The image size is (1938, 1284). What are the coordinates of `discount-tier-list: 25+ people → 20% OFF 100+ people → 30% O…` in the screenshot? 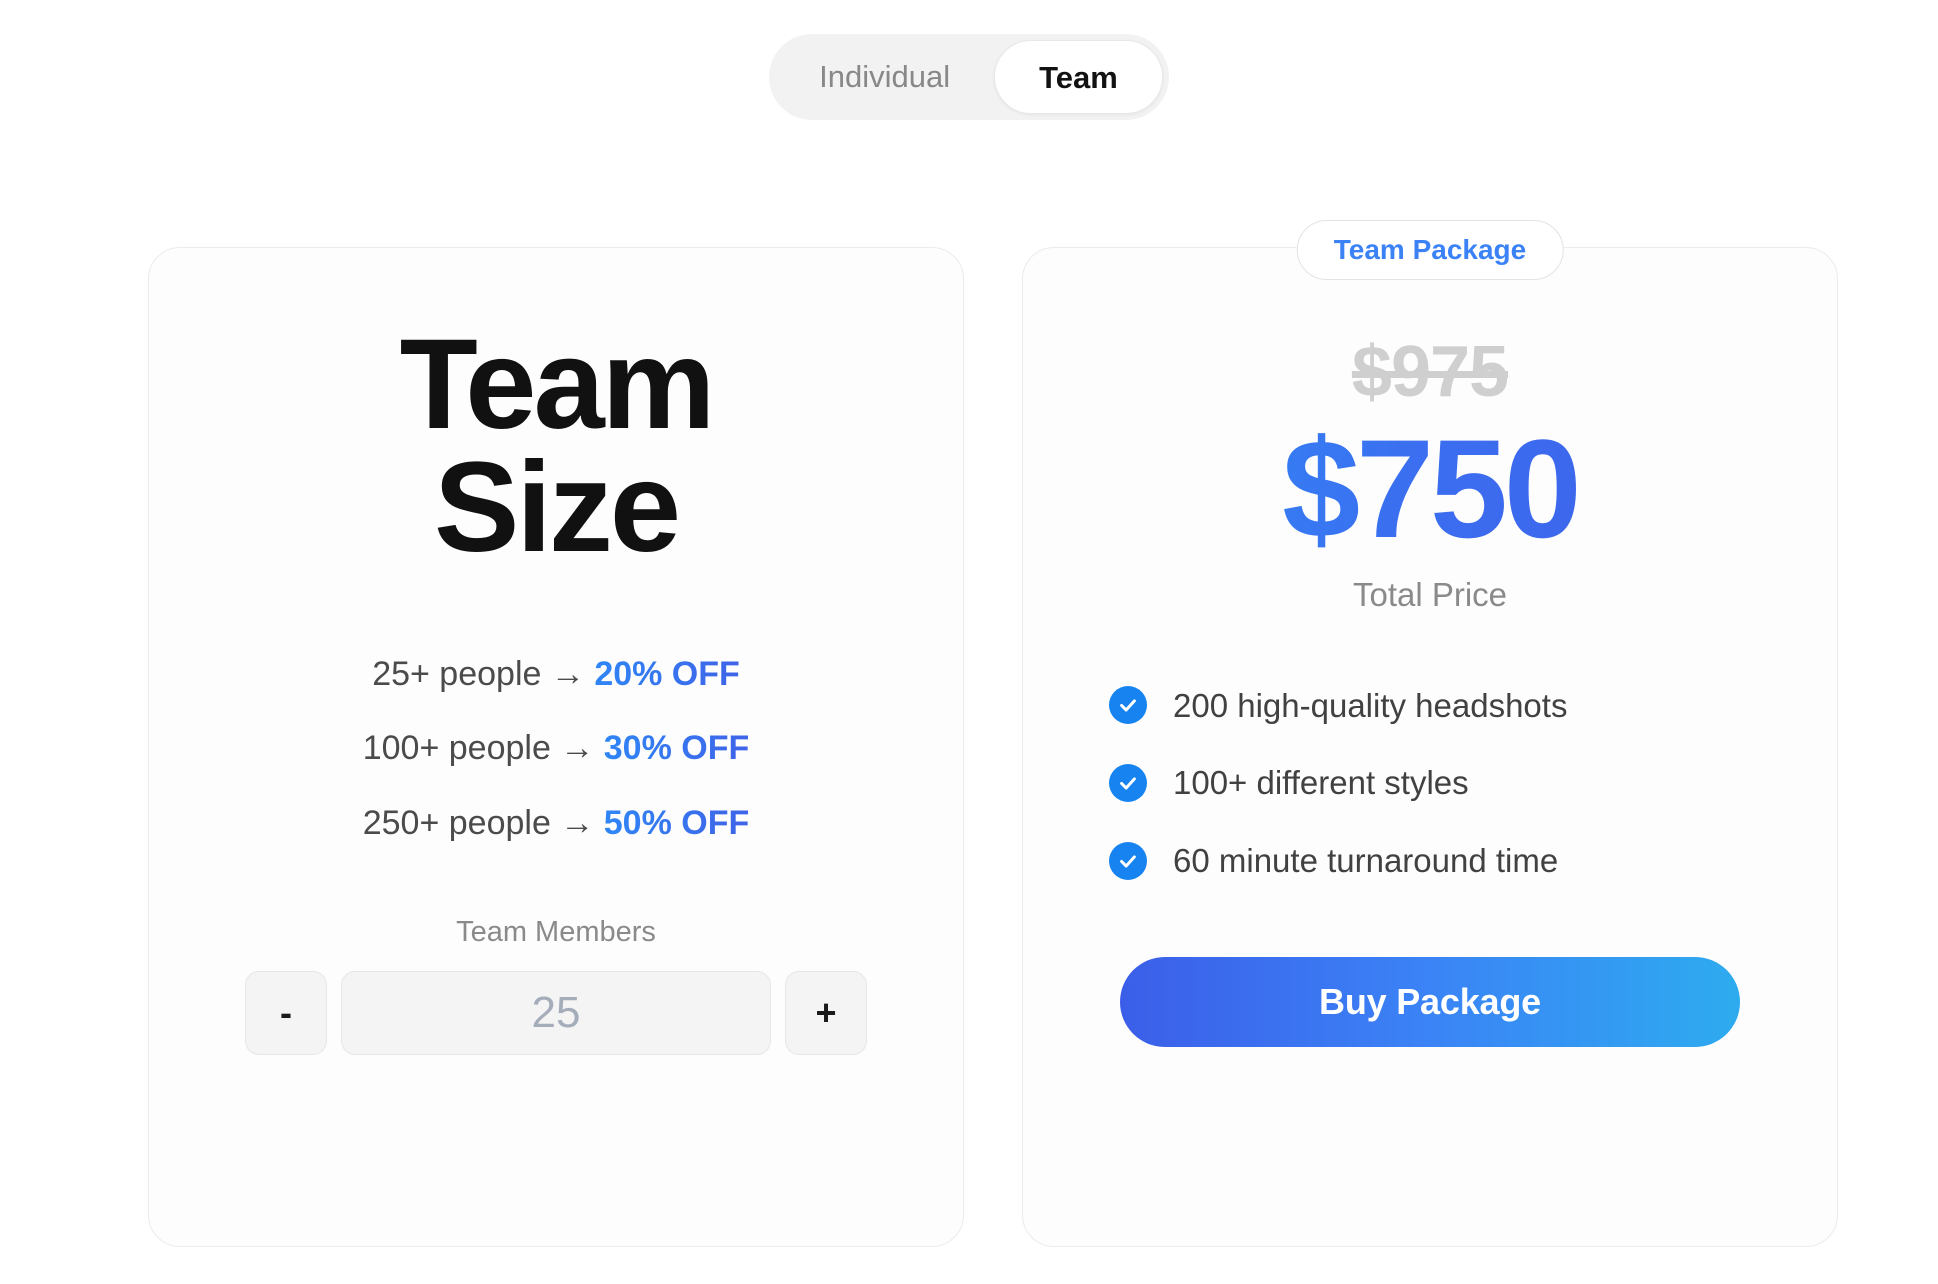 It's located at (556, 748).